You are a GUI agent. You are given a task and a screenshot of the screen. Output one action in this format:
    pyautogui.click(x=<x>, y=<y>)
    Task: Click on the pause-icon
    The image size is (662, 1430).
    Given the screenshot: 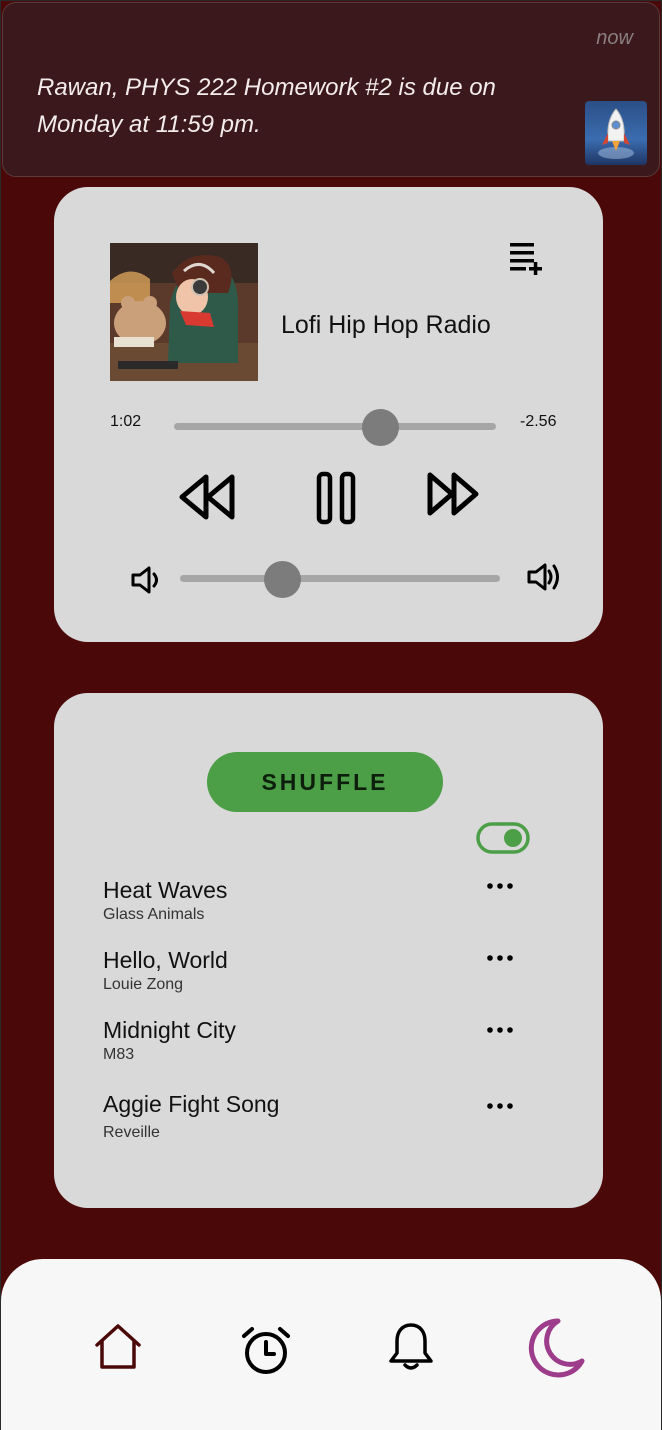 What is the action you would take?
    pyautogui.click(x=336, y=498)
    